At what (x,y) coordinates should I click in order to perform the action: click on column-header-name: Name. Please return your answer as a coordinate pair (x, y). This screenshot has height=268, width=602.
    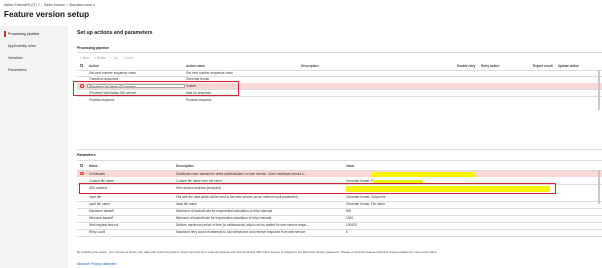
    Looking at the image, I should click on (93, 166).